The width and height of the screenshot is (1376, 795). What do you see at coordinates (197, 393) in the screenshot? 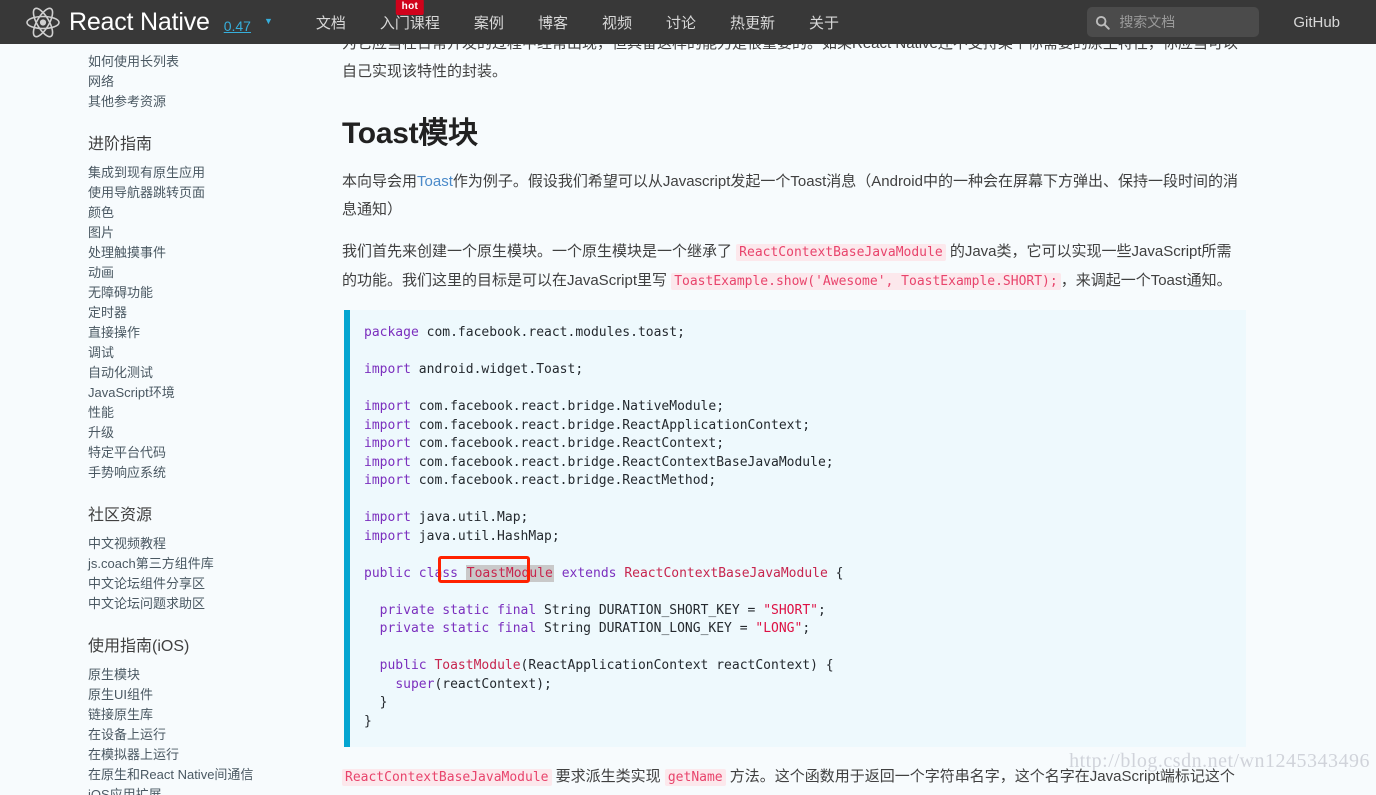
I see `sidebar-item-javascript-env: JavaScript环境` at bounding box center [197, 393].